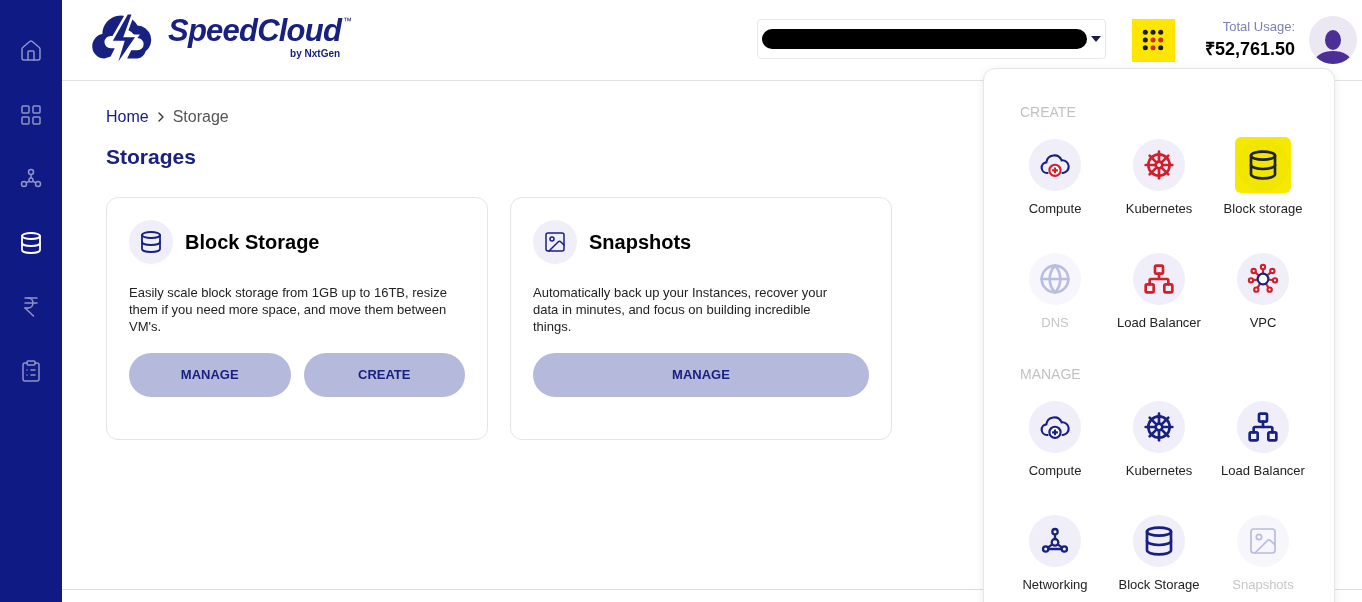 Image resolution: width=1362 pixels, height=602 pixels. What do you see at coordinates (315, 54) in the screenshot?
I see `logo-byline: by NxtGen` at bounding box center [315, 54].